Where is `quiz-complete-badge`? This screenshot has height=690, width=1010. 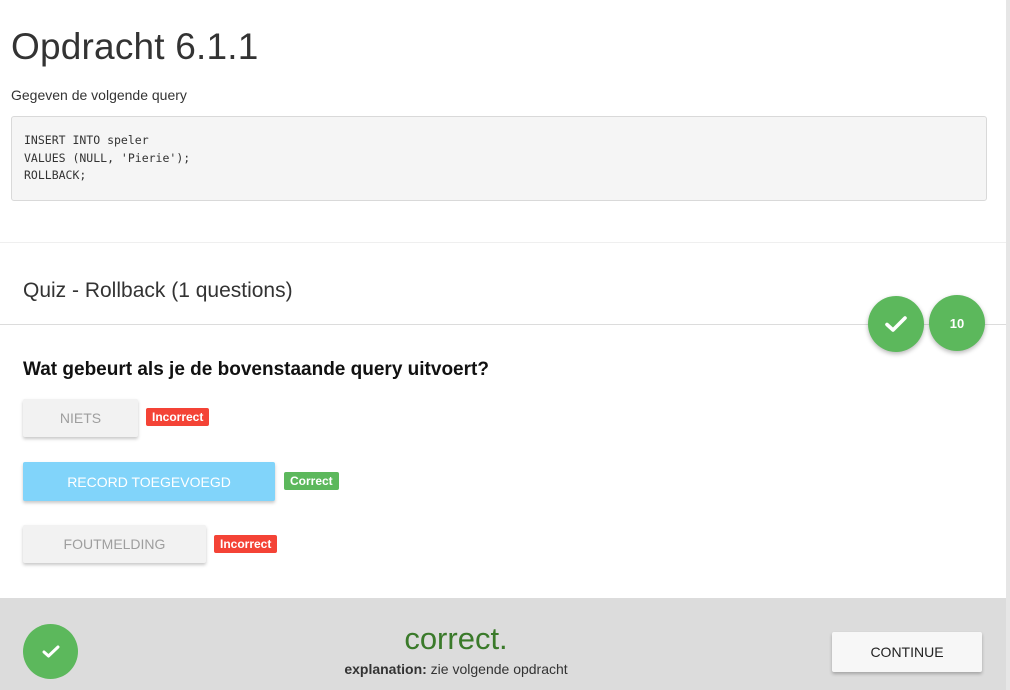 quiz-complete-badge is located at coordinates (896, 324).